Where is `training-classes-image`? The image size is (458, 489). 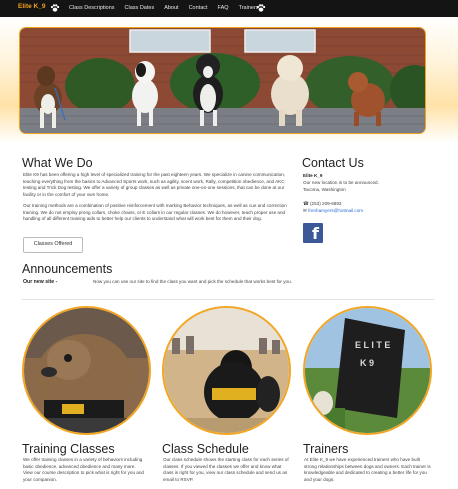
training-classes-image is located at coordinates (86, 370).